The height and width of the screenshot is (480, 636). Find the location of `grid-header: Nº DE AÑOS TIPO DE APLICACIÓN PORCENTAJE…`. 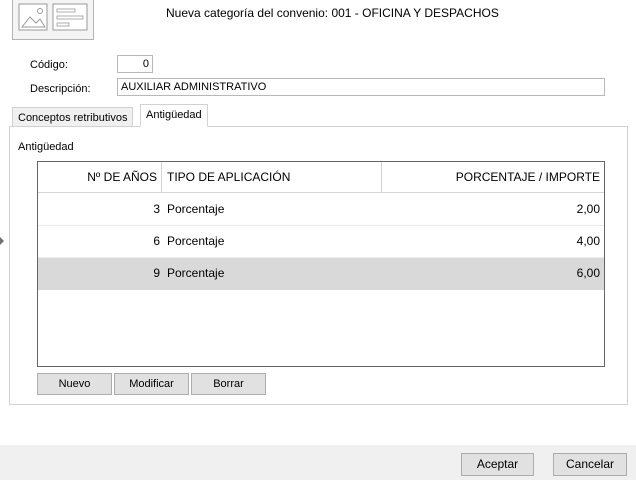

grid-header: Nº DE AÑOS TIPO DE APLICACIÓN PORCENTAJE… is located at coordinates (321, 177).